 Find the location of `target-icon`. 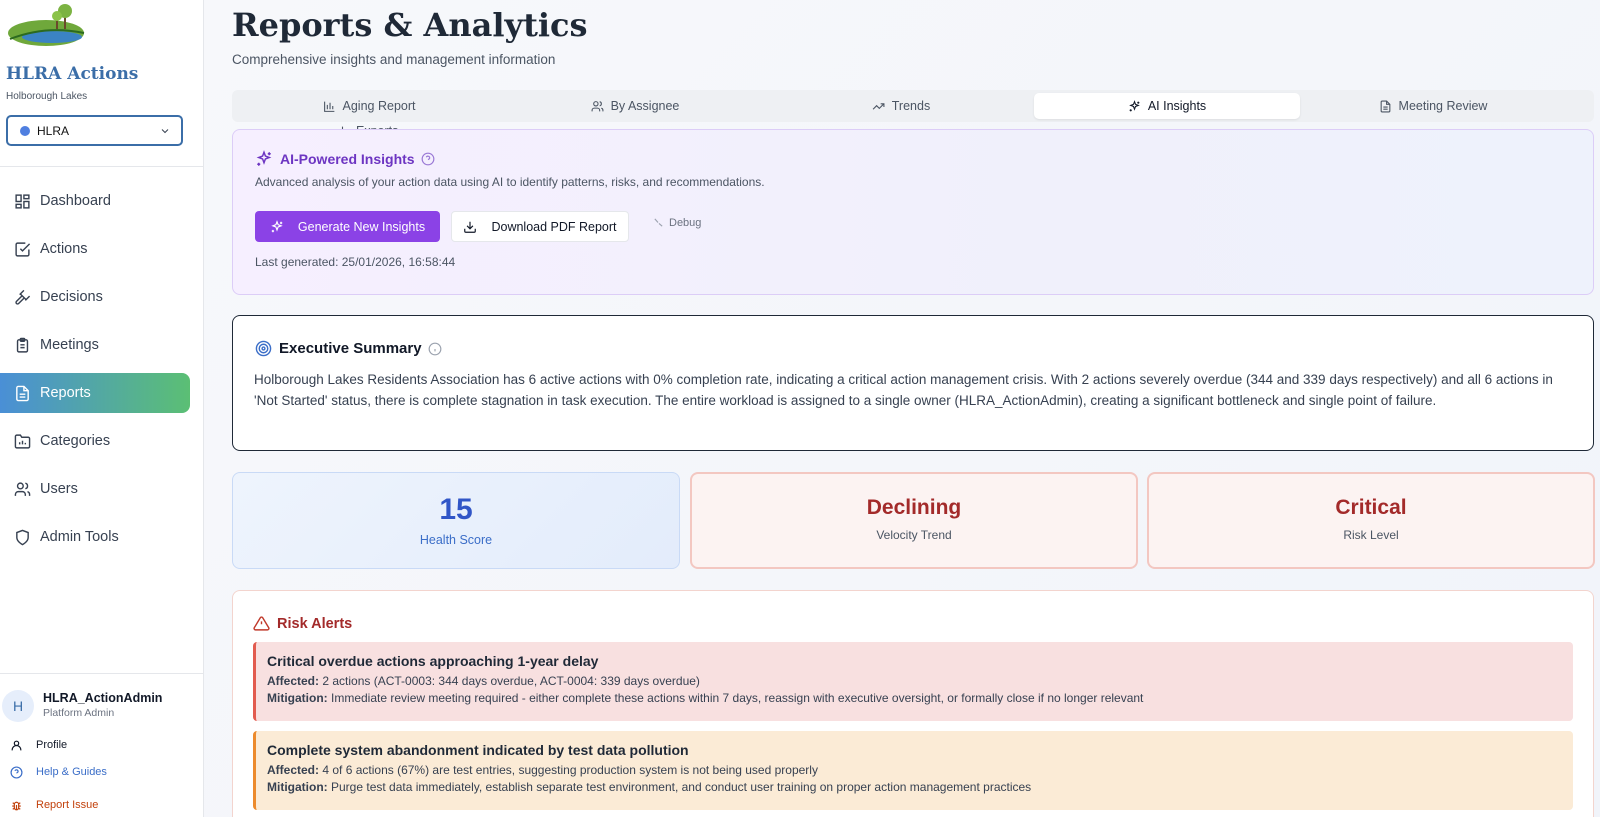

target-icon is located at coordinates (263, 348).